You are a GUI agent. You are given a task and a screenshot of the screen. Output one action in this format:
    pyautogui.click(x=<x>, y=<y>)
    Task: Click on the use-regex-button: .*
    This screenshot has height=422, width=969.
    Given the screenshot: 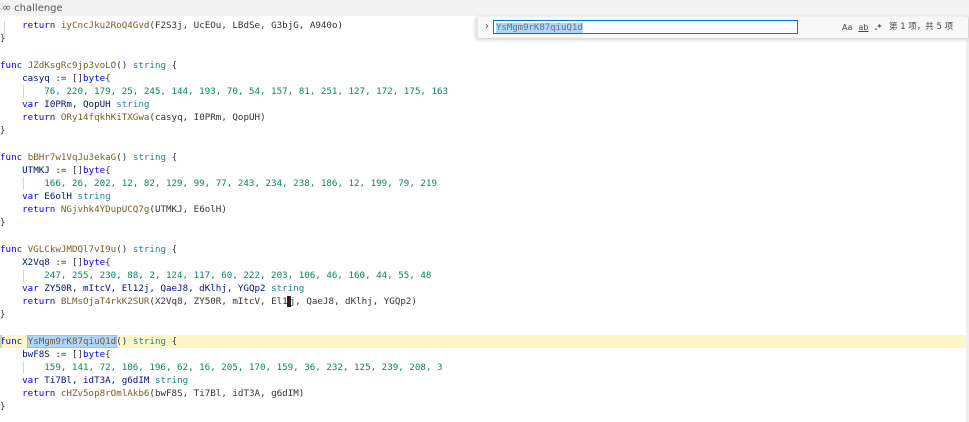 What is the action you would take?
    pyautogui.click(x=877, y=28)
    